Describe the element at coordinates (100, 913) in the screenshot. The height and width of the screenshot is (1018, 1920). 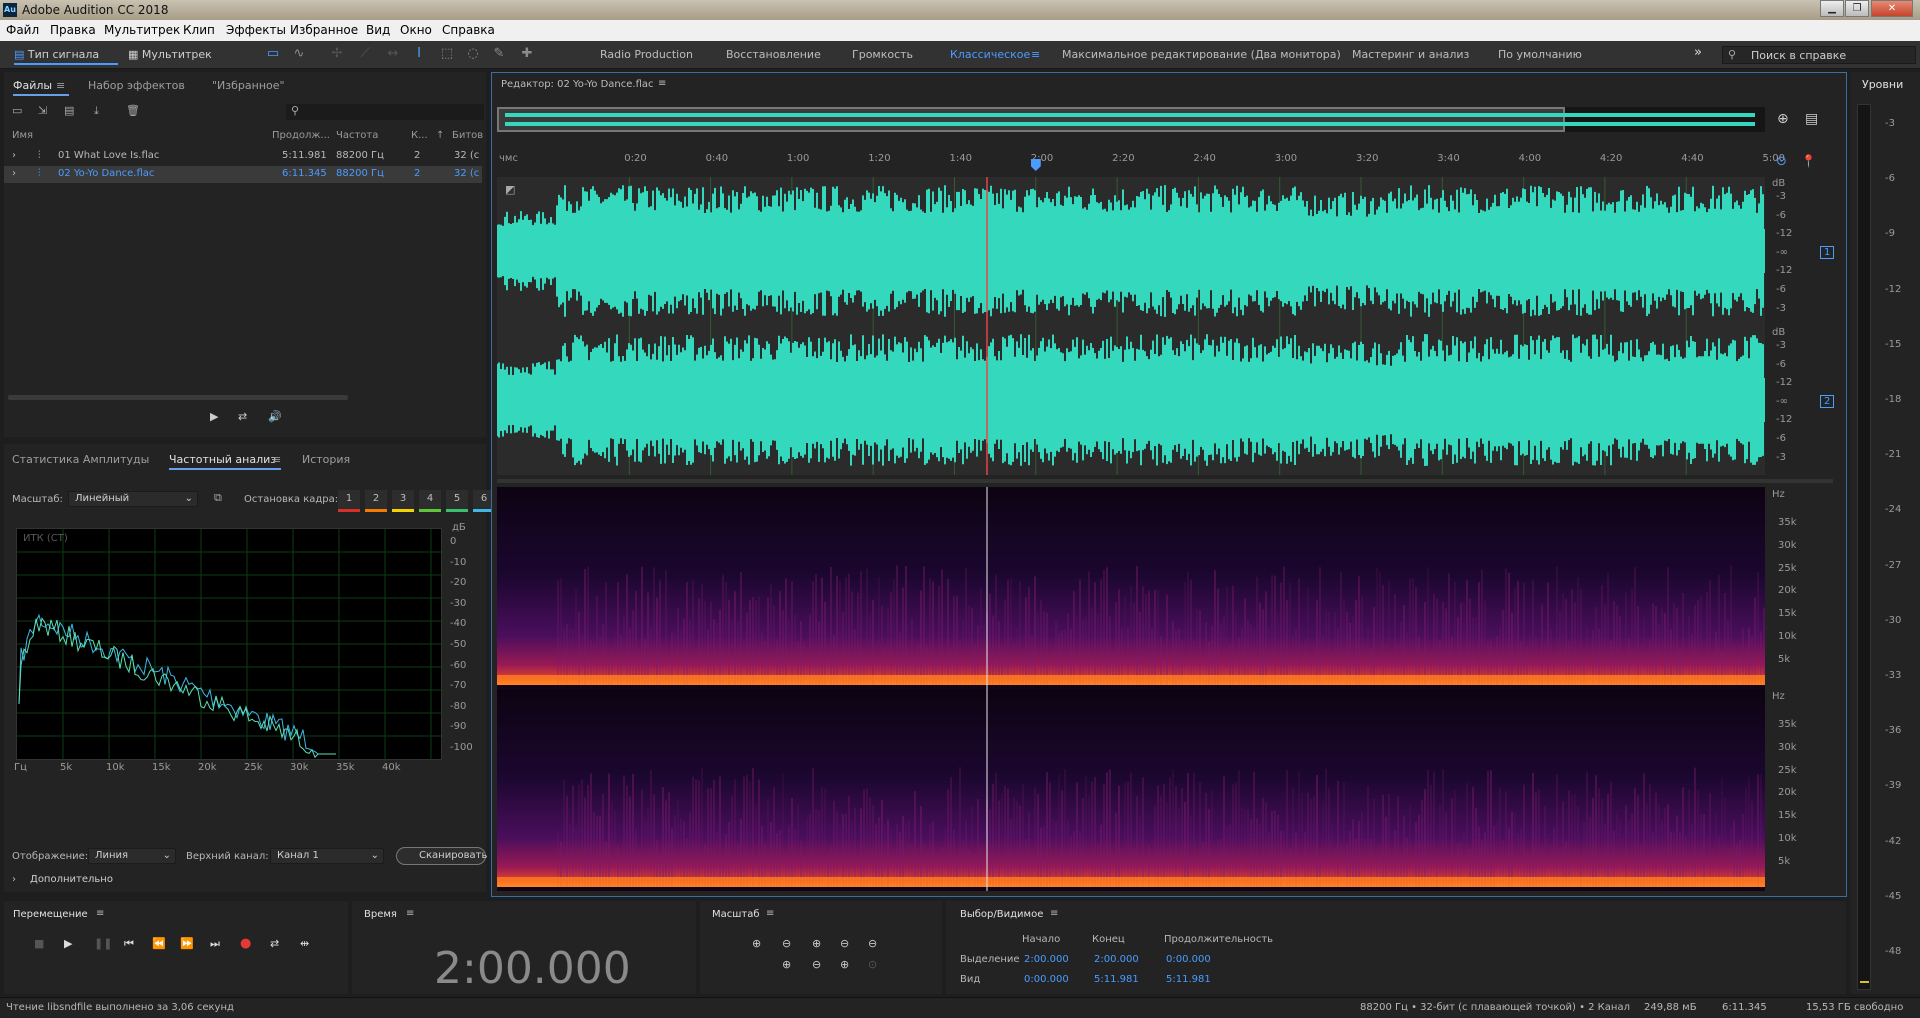
I see `transport-menu-icon: ≡` at that location.